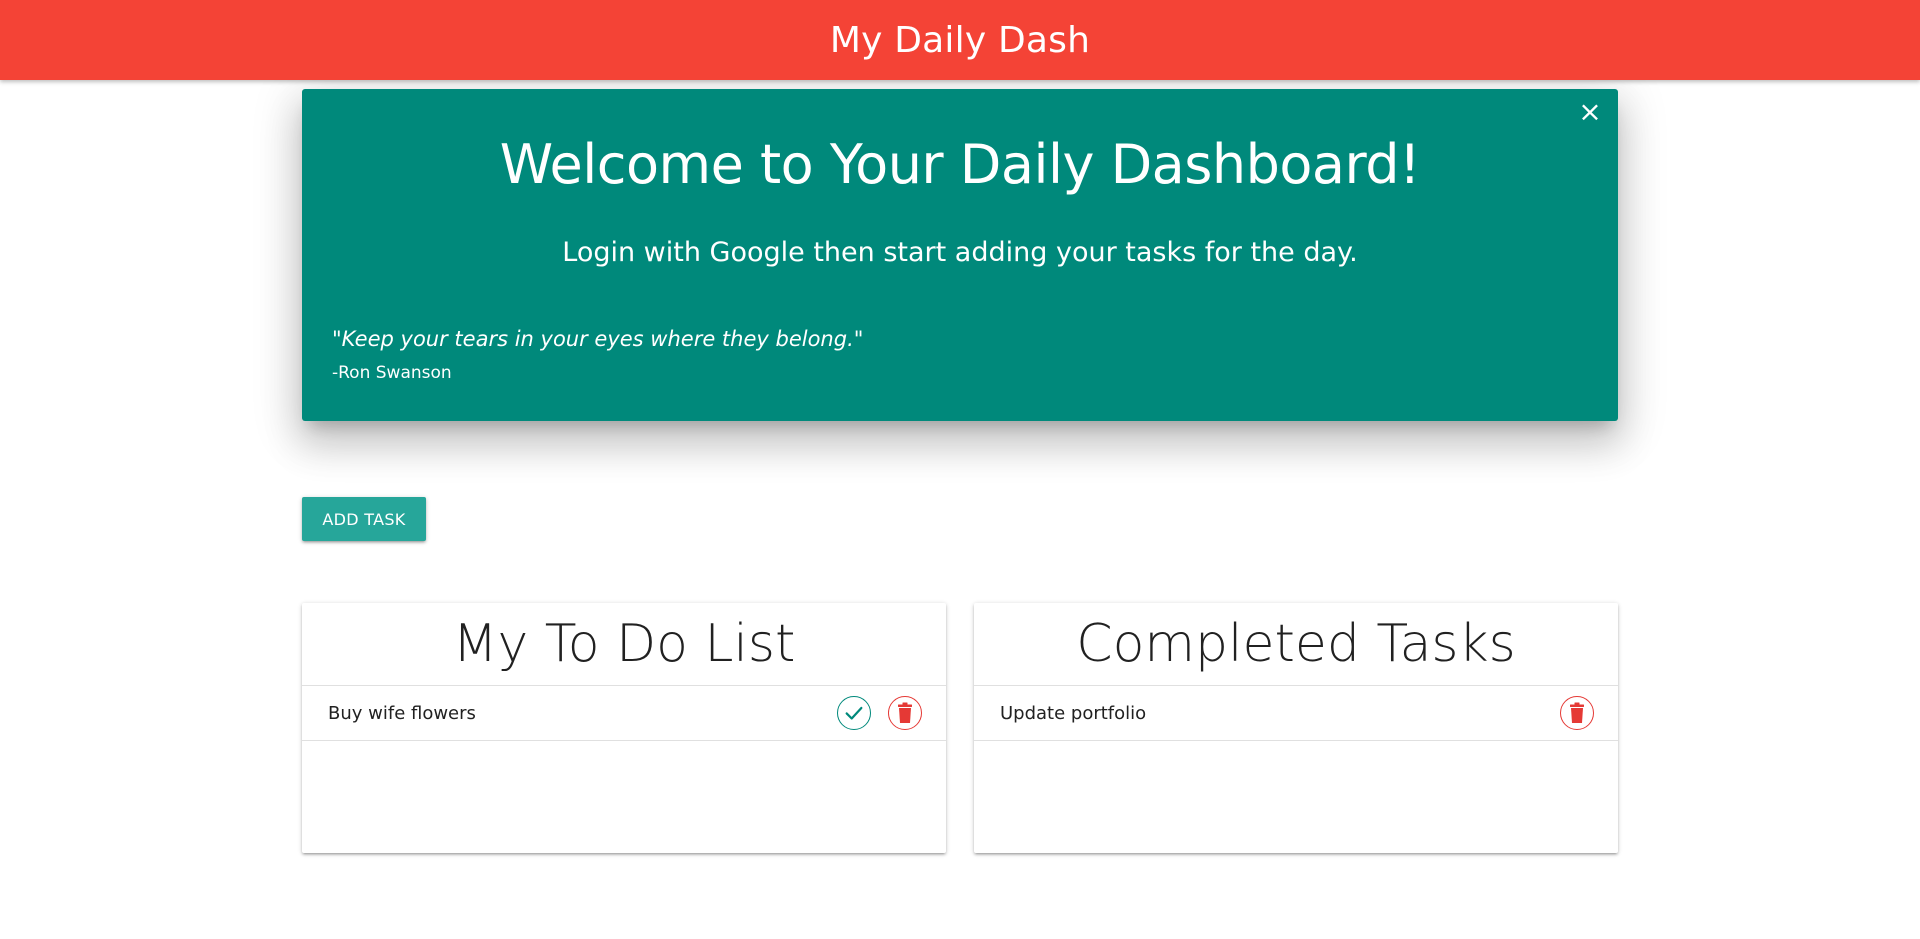  I want to click on todo-list-item: Buy wife flowers, so click(624, 713).